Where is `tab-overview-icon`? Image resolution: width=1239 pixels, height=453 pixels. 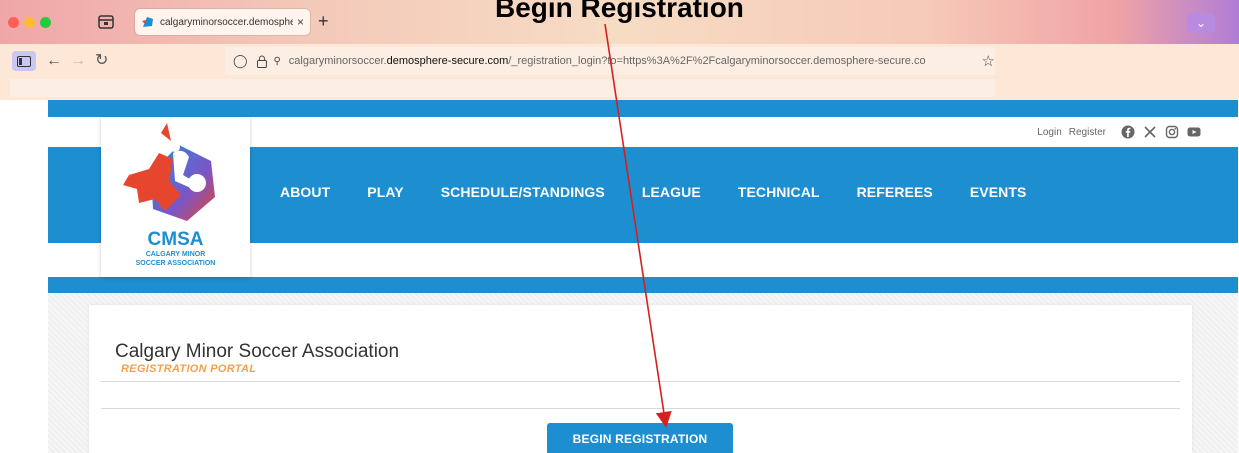
tab-overview-icon is located at coordinates (106, 22).